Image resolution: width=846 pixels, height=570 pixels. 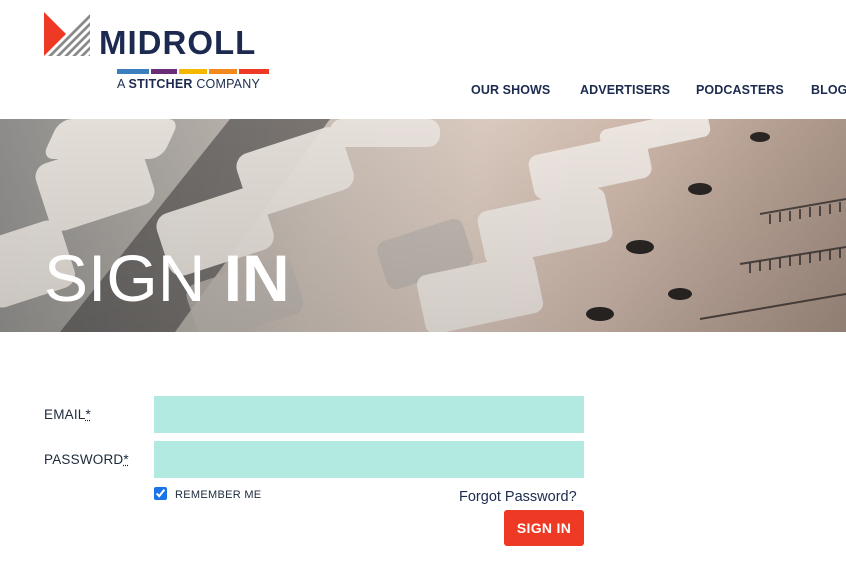 I want to click on email-required-marker: *, so click(x=88, y=414).